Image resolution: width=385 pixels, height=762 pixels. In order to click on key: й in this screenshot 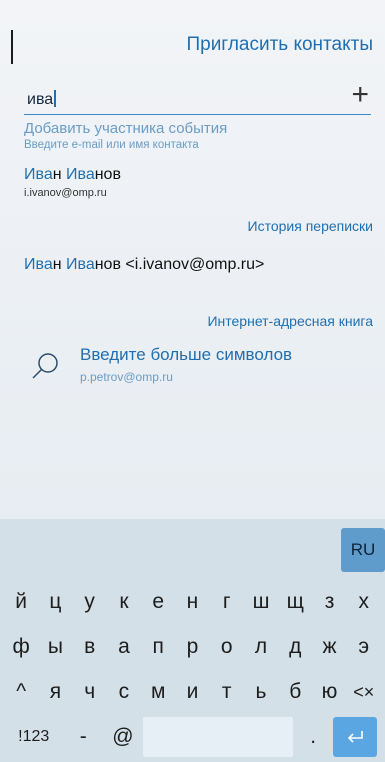, I will do `click(21, 602)`.